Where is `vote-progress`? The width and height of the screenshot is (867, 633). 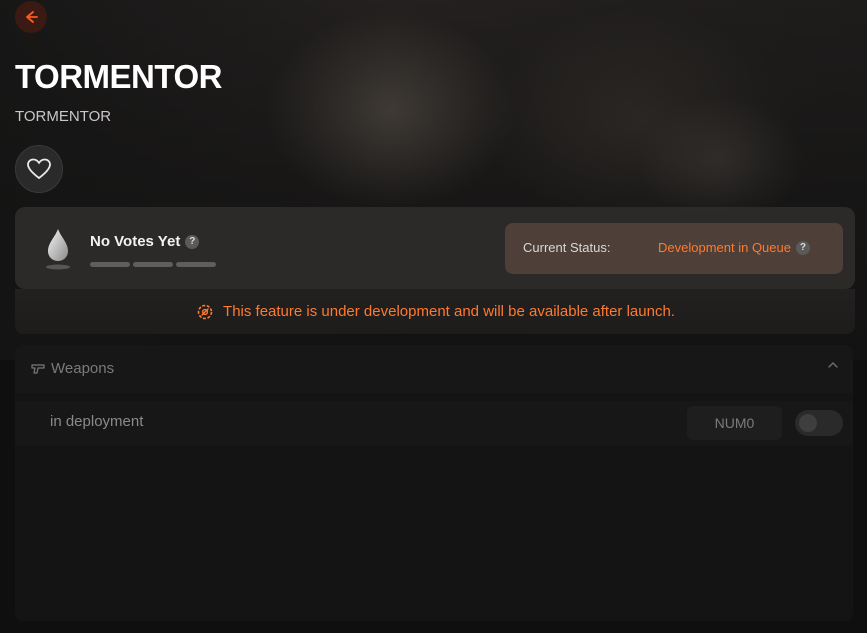
vote-progress is located at coordinates (153, 264).